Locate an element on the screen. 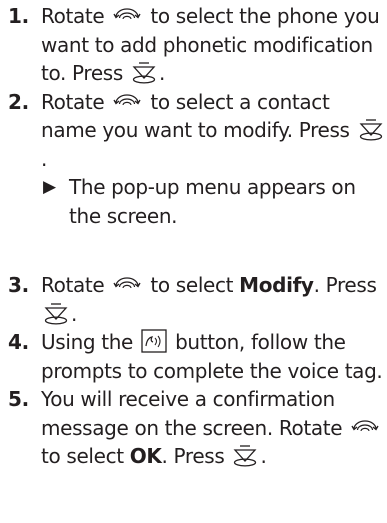 The width and height of the screenshot is (387, 523). step-number: 3. is located at coordinates (18, 285).